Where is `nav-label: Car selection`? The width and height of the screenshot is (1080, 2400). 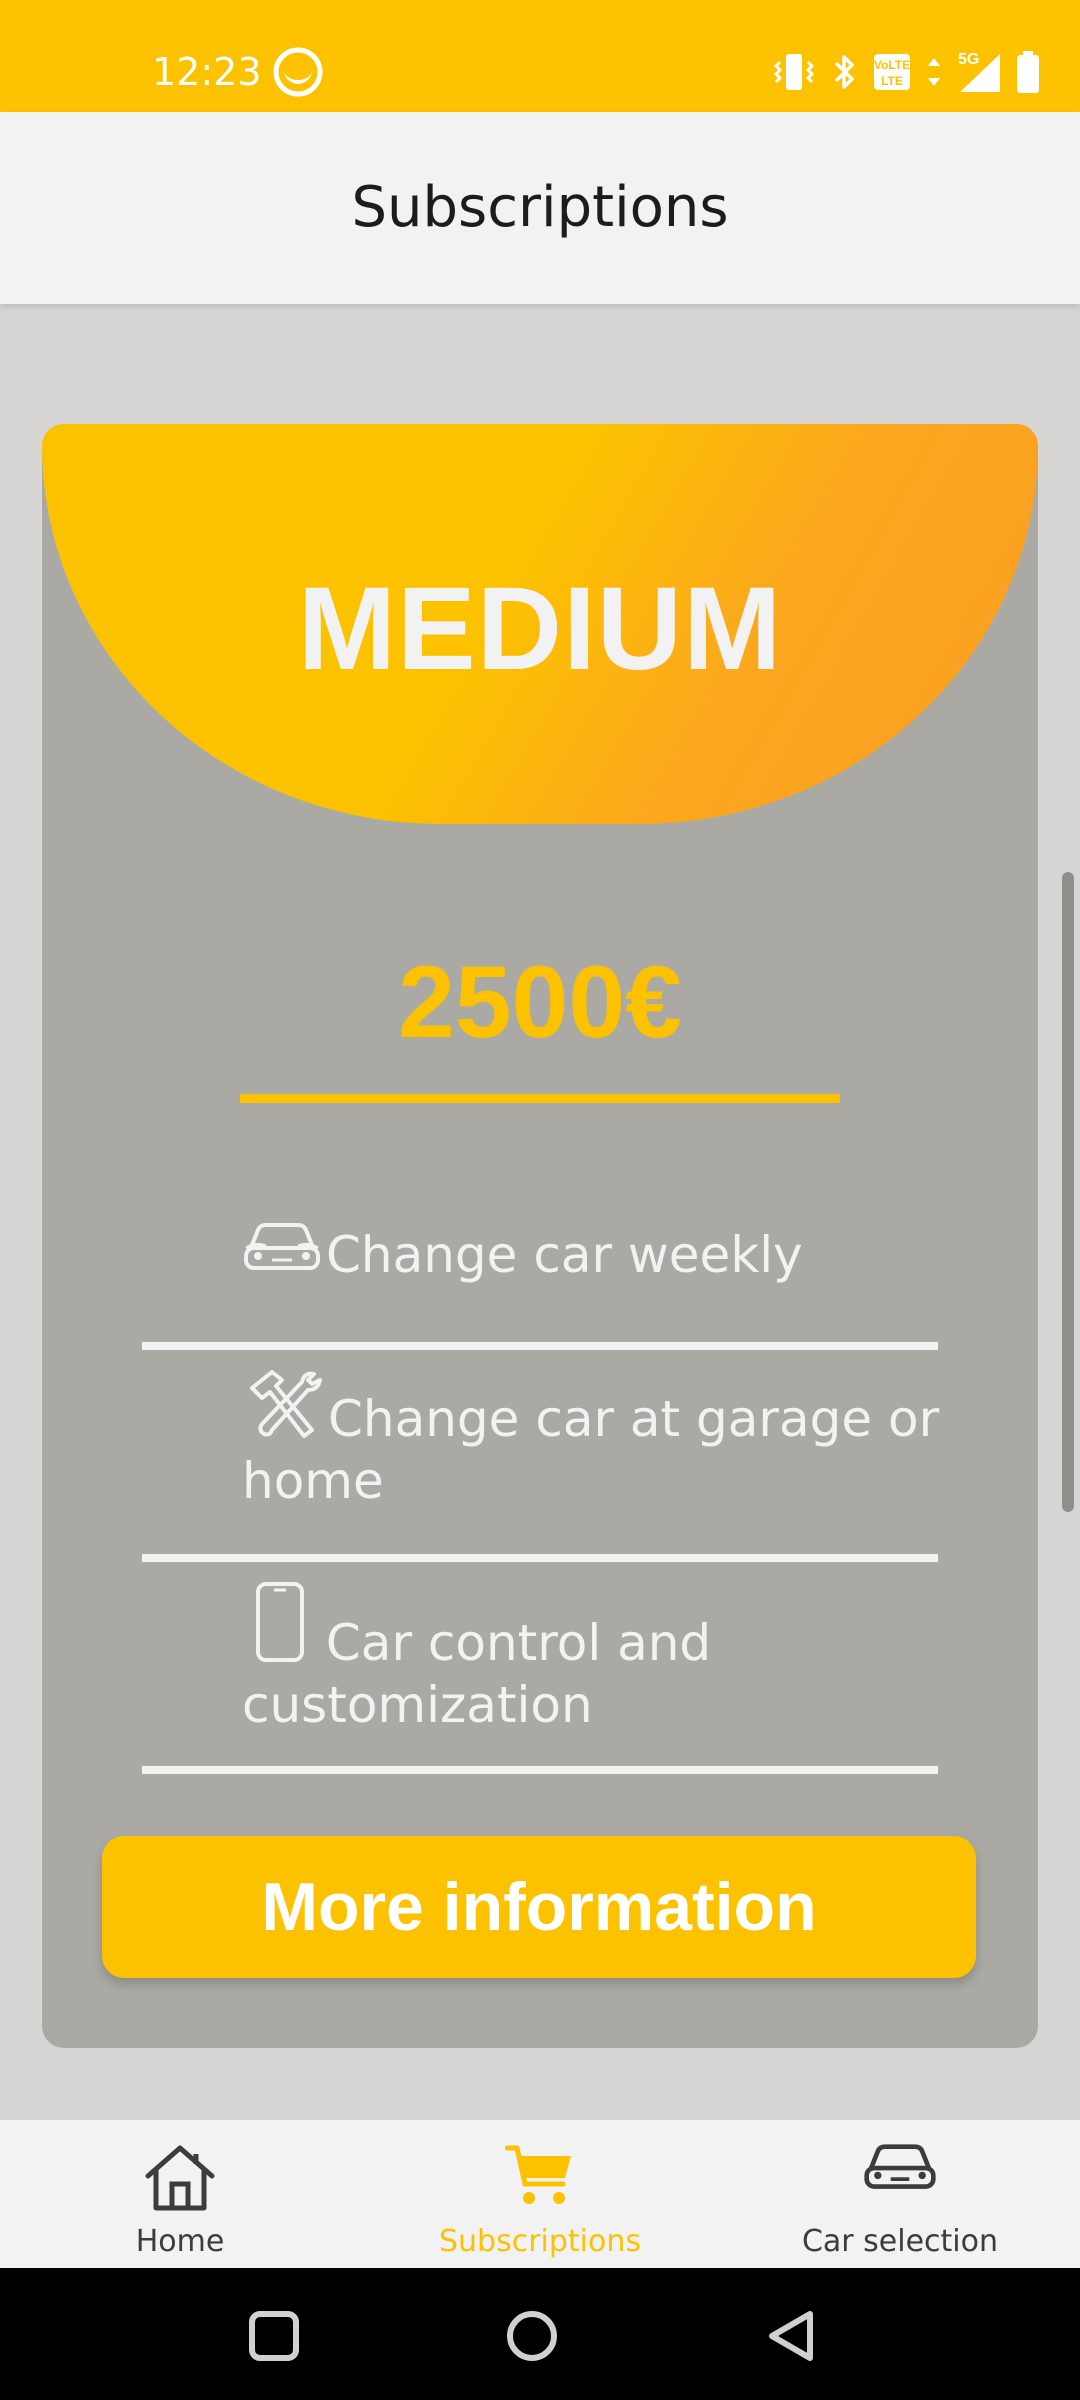
nav-label: Car selection is located at coordinates (900, 2241).